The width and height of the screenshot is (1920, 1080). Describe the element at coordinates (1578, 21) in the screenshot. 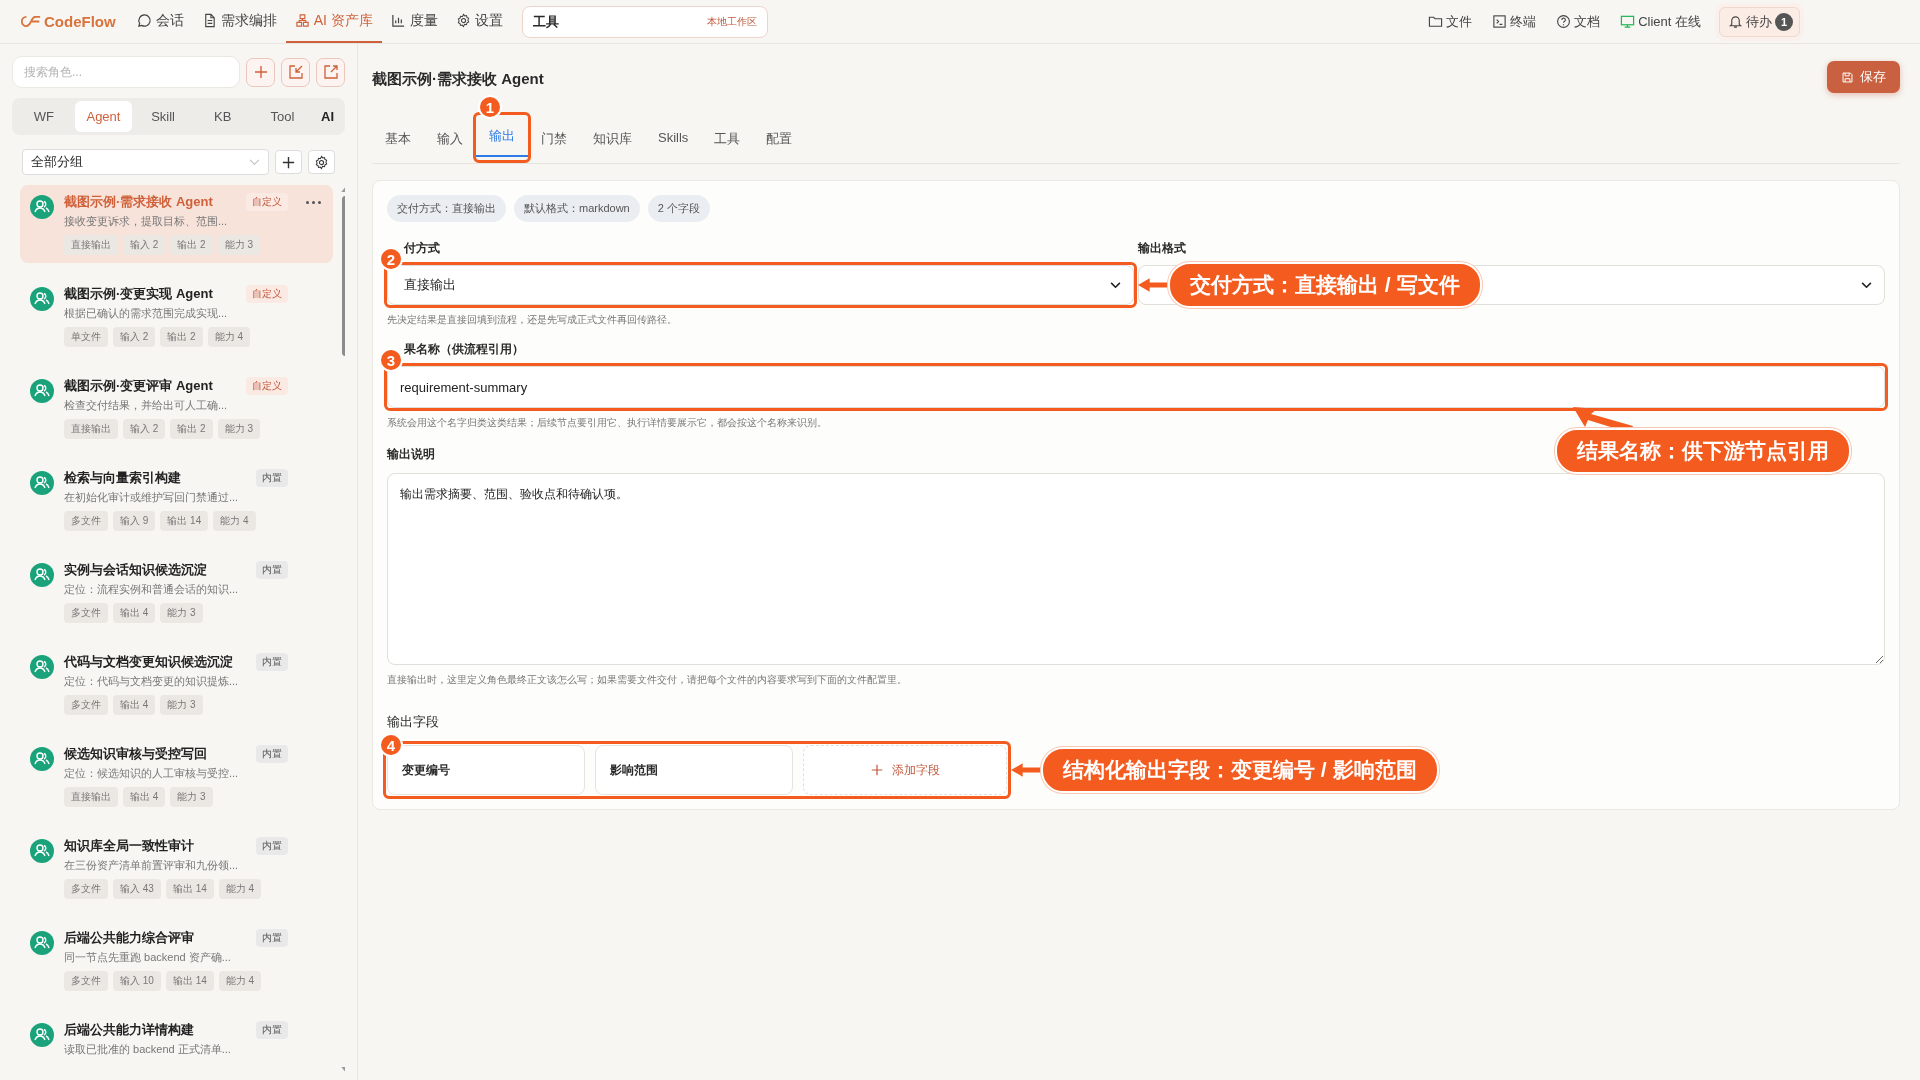

I see `toolbar-link: 文档` at that location.